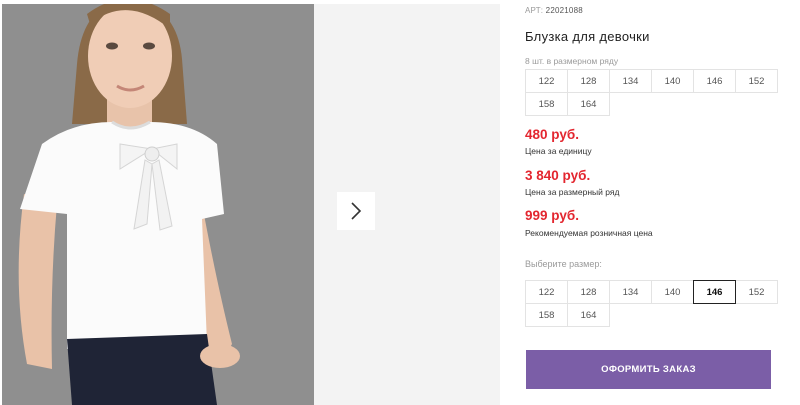  Describe the element at coordinates (564, 10) in the screenshot. I see `sku-value: 22021088` at that location.